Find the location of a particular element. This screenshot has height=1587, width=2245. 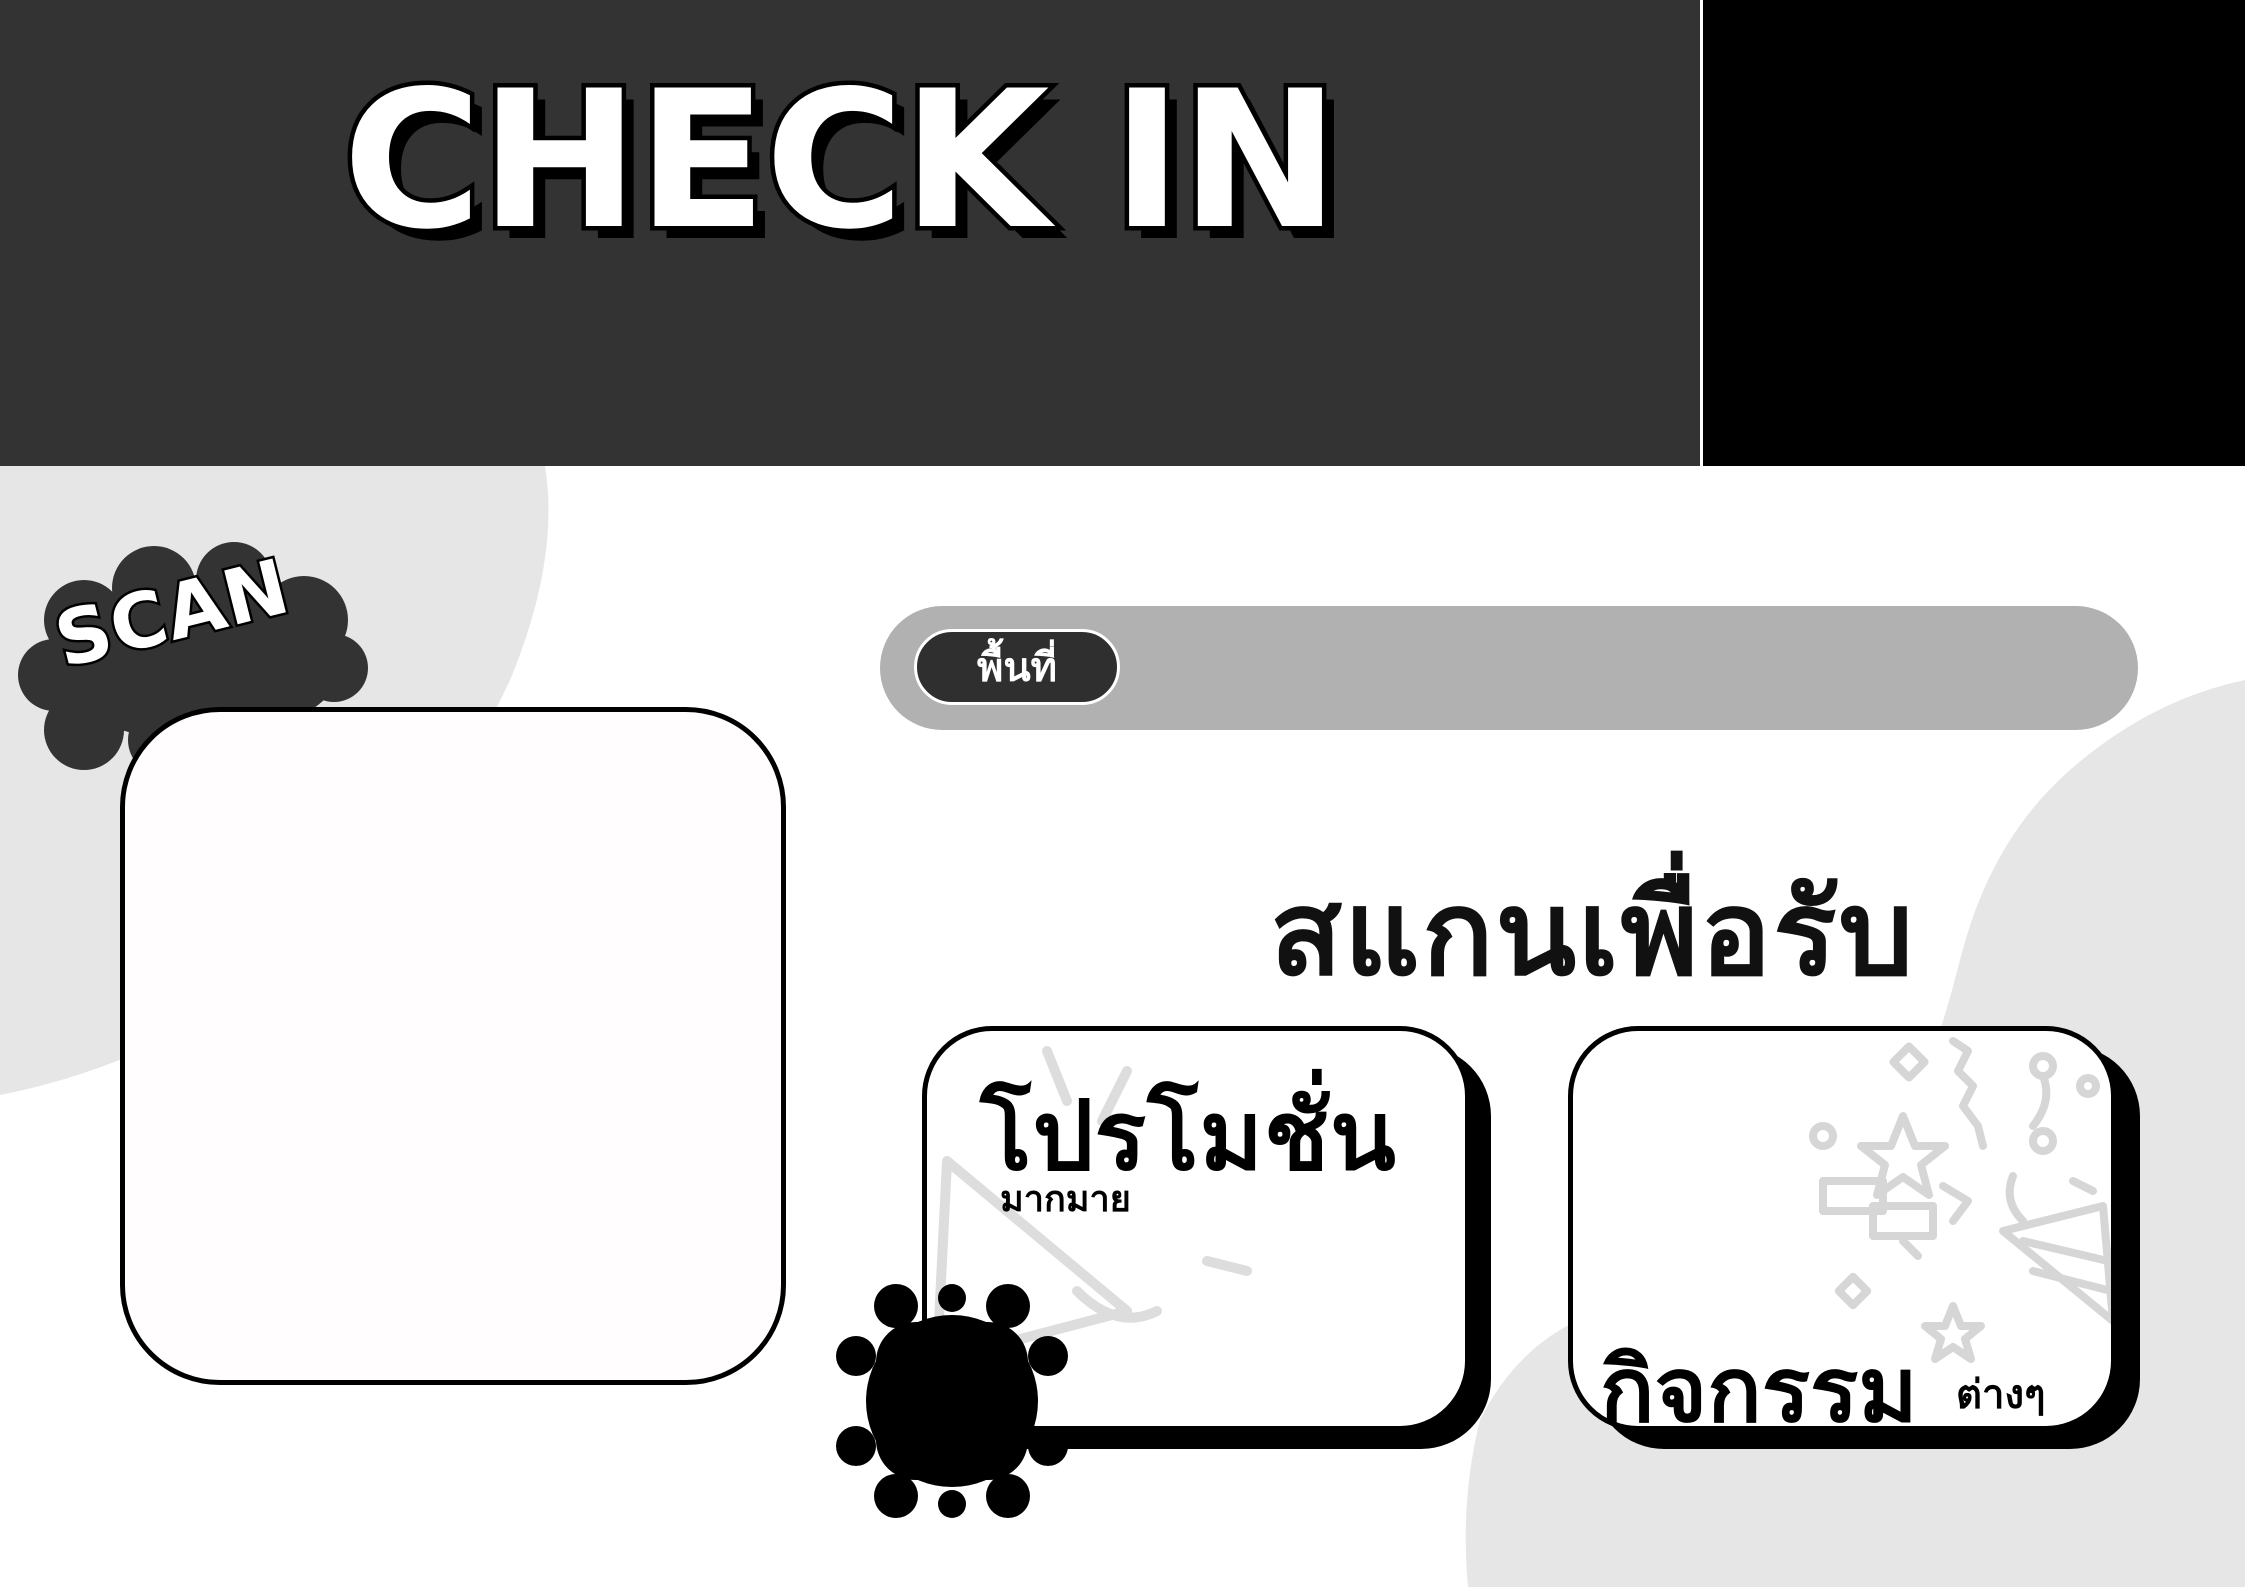

page-title: CHECK IN is located at coordinates (841, 161).